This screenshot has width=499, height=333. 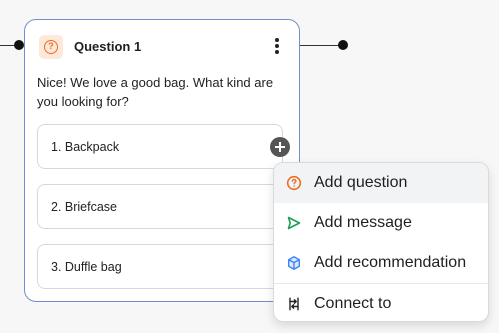 What do you see at coordinates (363, 222) in the screenshot?
I see `menu-item-label: Add message` at bounding box center [363, 222].